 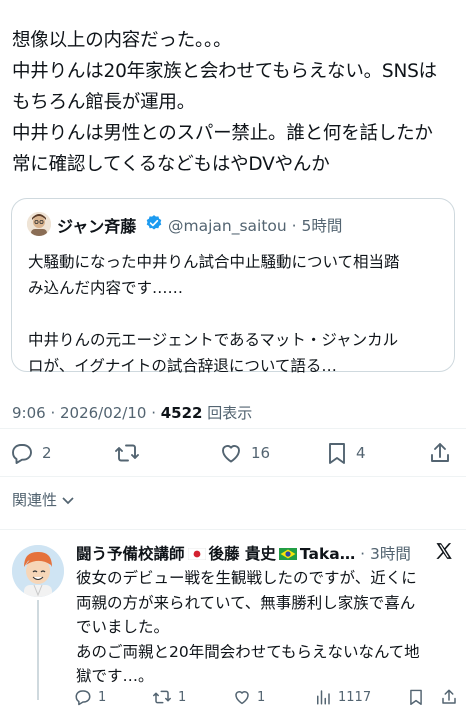 What do you see at coordinates (323, 697) in the screenshot?
I see `views-chart-icon` at bounding box center [323, 697].